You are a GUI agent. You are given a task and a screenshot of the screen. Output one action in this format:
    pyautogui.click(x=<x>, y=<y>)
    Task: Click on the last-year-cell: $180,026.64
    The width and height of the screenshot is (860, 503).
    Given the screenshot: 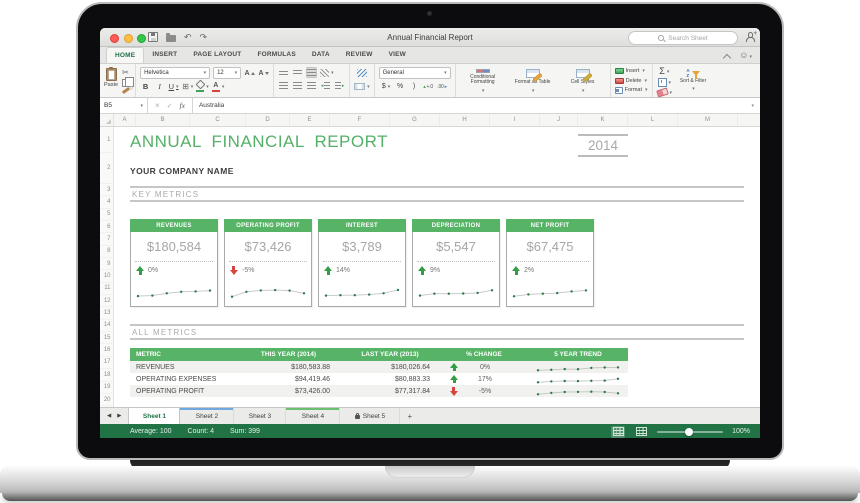 What is the action you would take?
    pyautogui.click(x=390, y=367)
    